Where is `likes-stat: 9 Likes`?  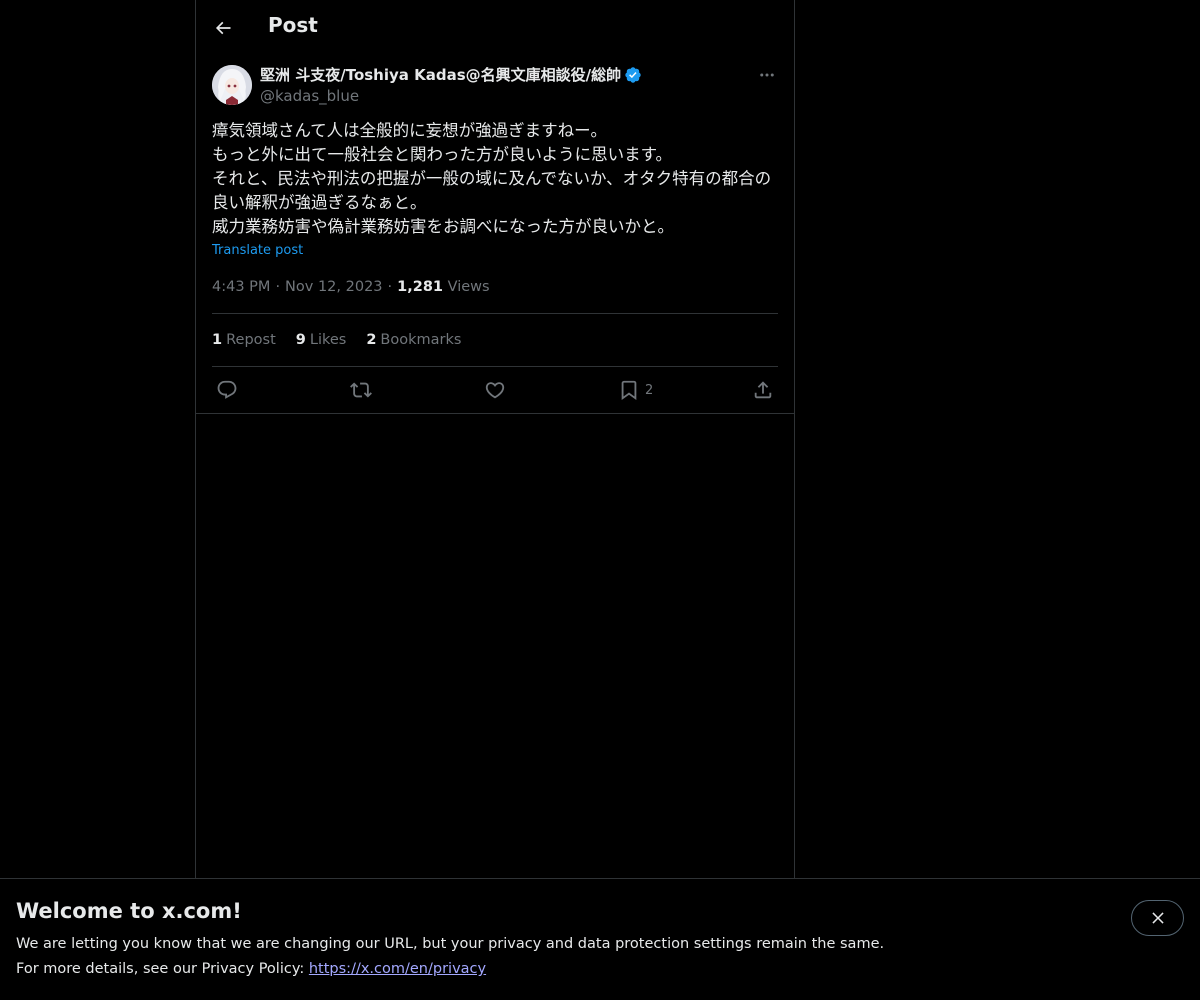
likes-stat: 9 Likes is located at coordinates (321, 340).